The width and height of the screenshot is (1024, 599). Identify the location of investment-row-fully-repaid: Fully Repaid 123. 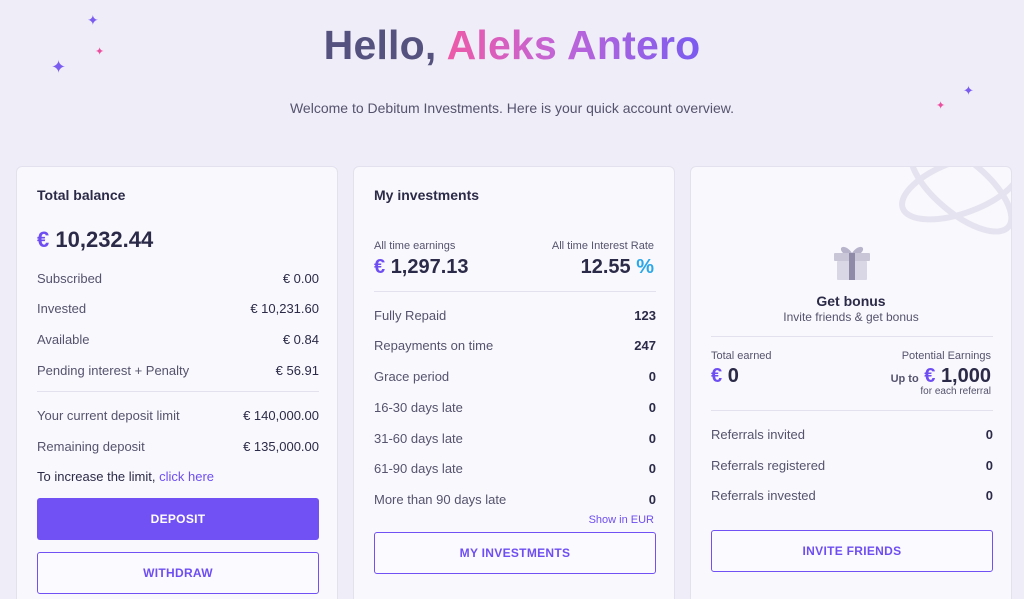
(515, 315).